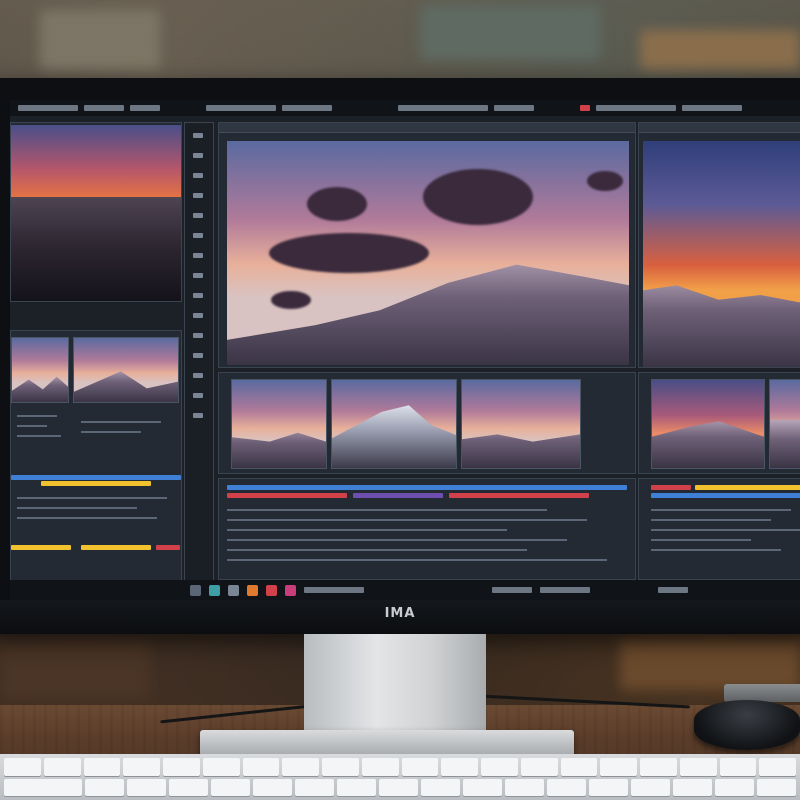  Describe the element at coordinates (747, 725) in the screenshot. I see `speaker-puck` at that location.